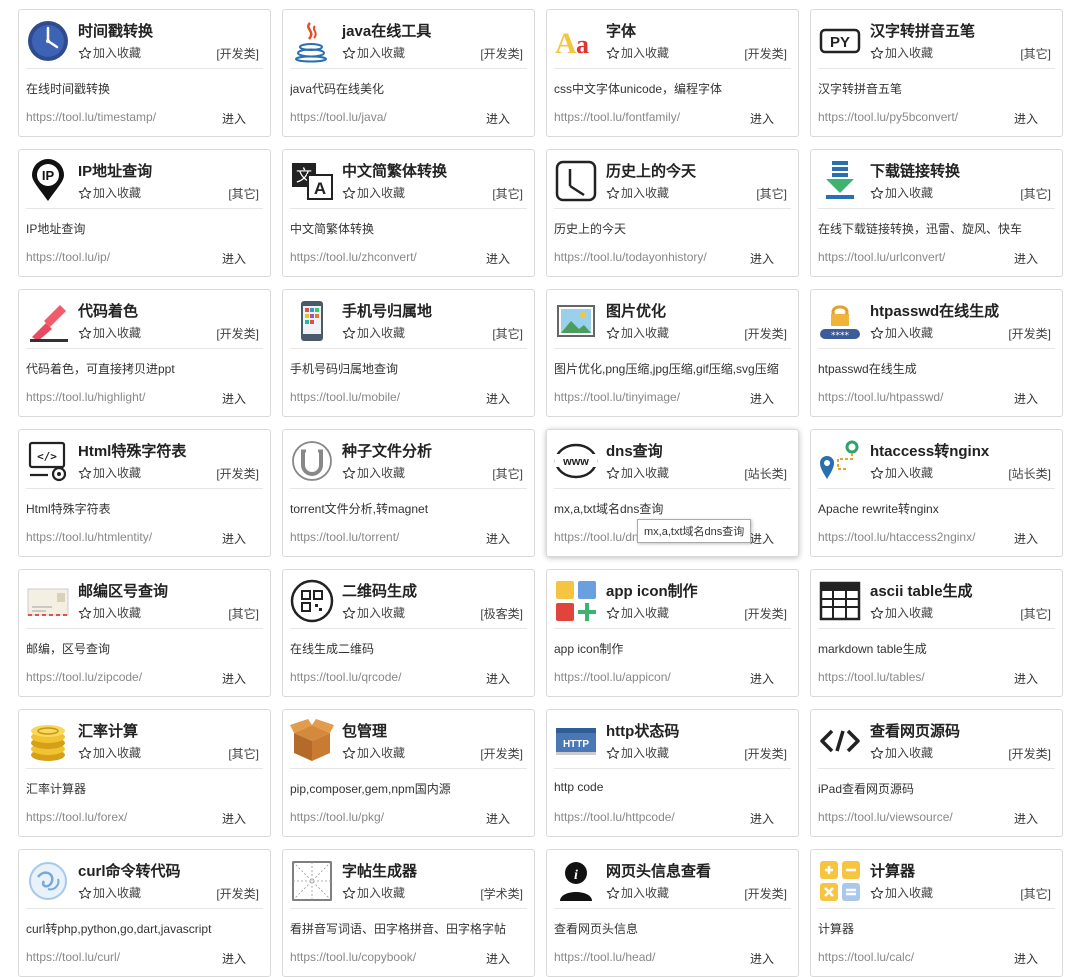 The height and width of the screenshot is (977, 1080). What do you see at coordinates (936, 913) in the screenshot?
I see `tool-card: 计算器 加入收藏 [其它] 计算器 https://tool.lu/calc/进入` at bounding box center [936, 913].